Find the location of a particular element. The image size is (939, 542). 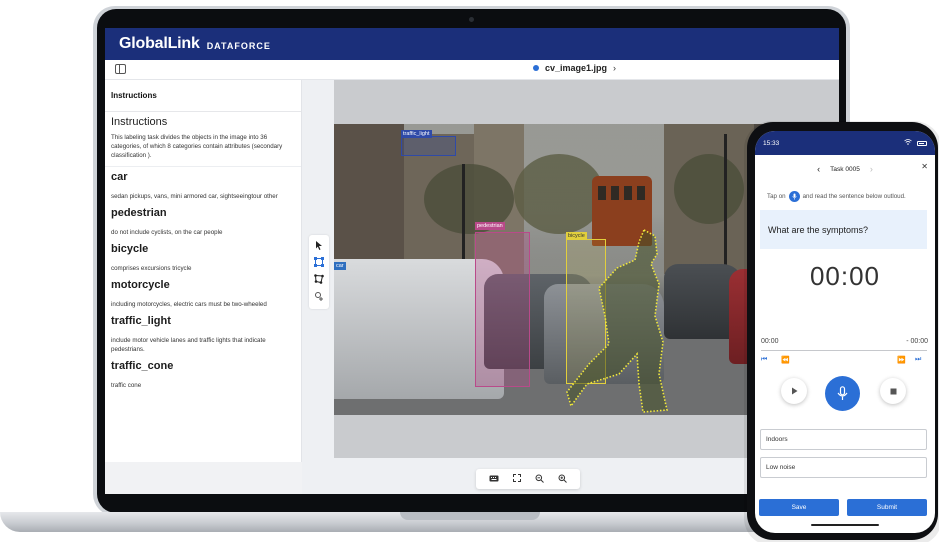

close-icon: ✕ is located at coordinates (924, 166).